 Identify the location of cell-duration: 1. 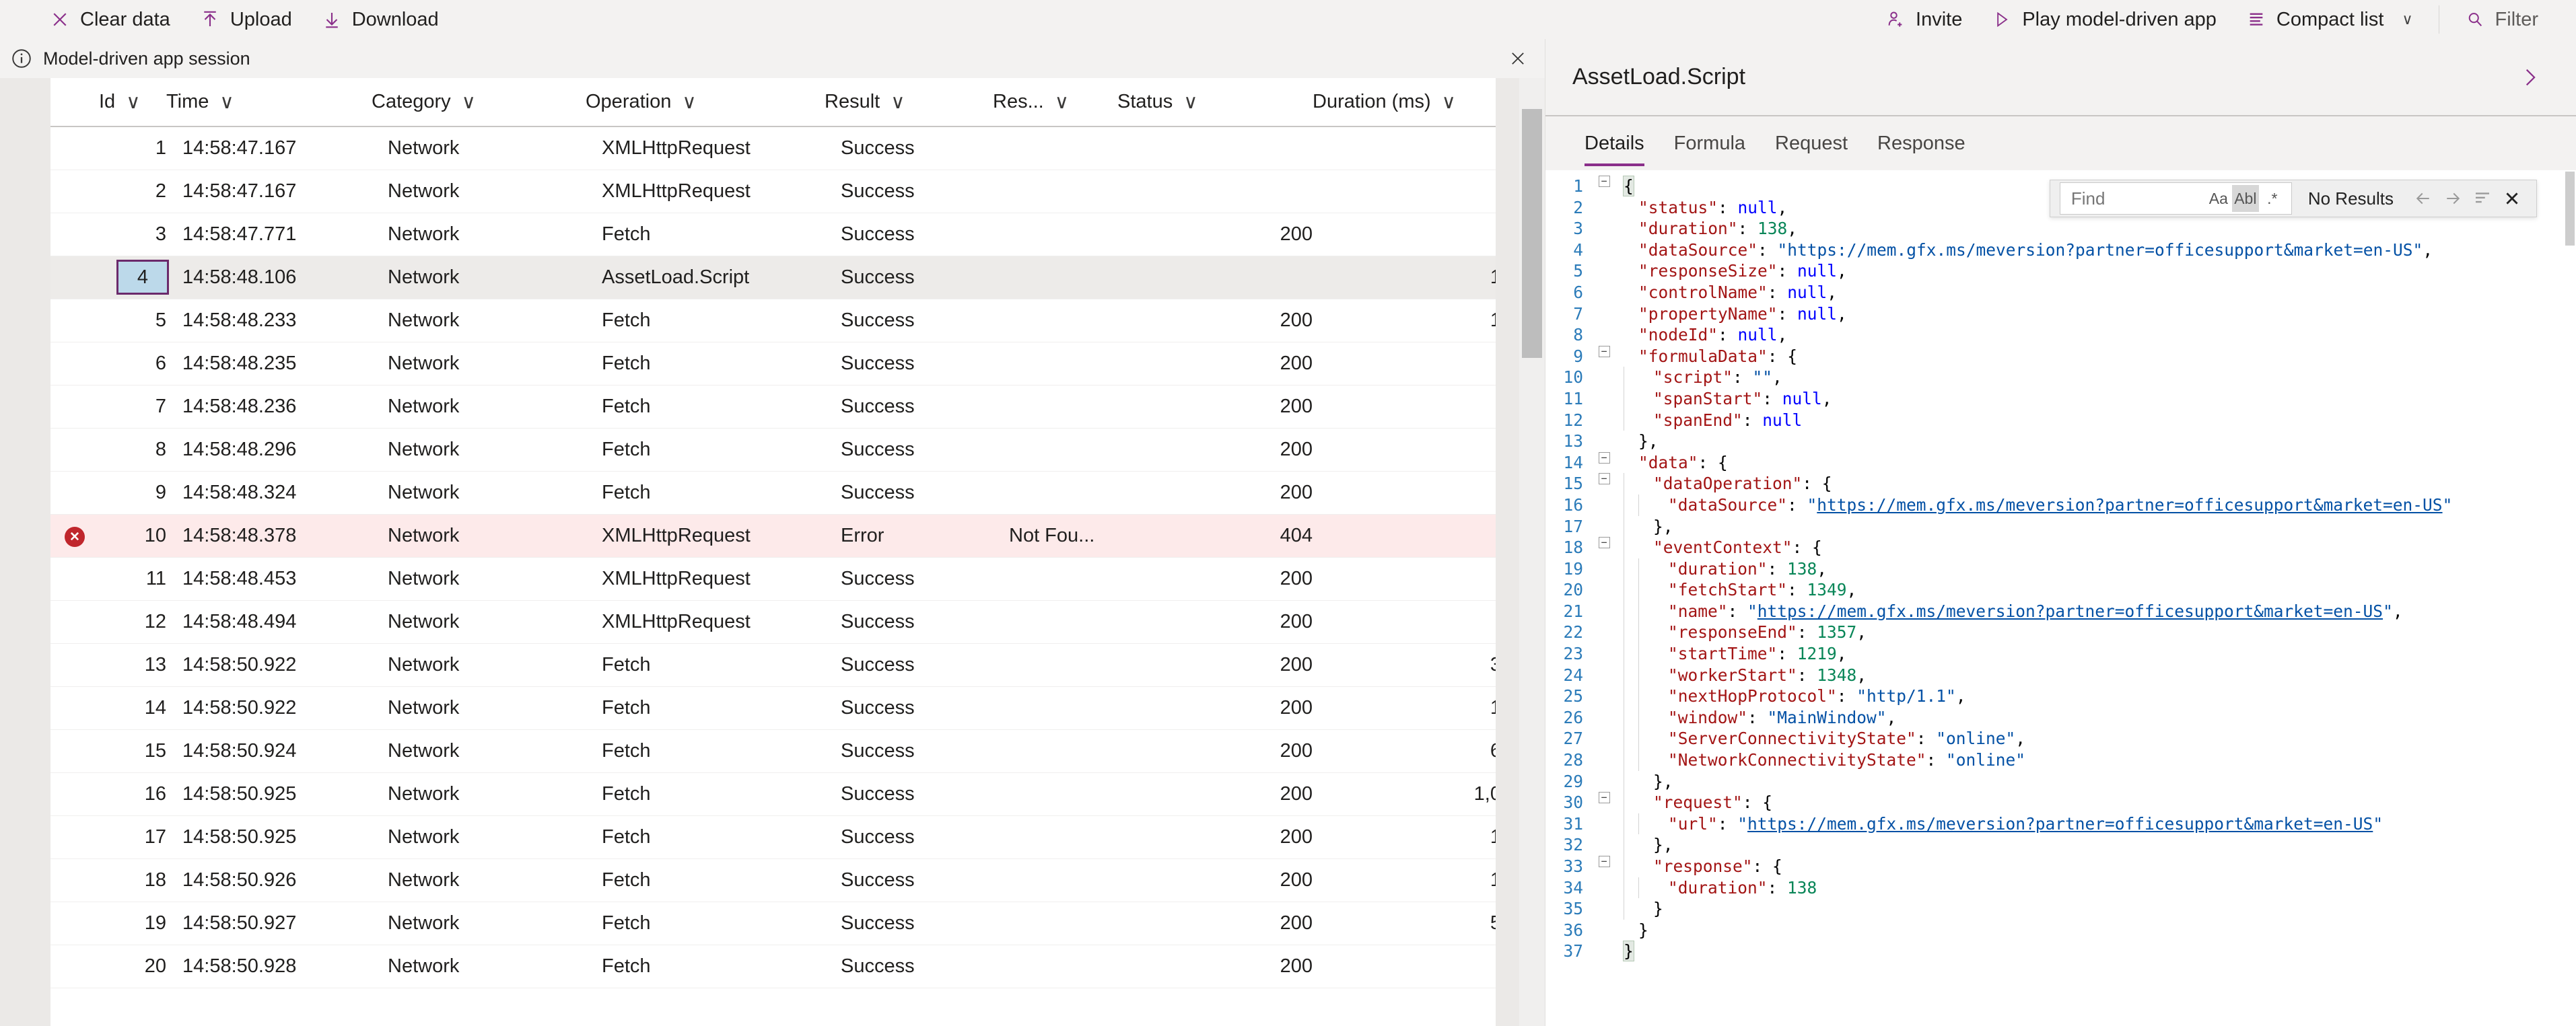
(1407, 880).